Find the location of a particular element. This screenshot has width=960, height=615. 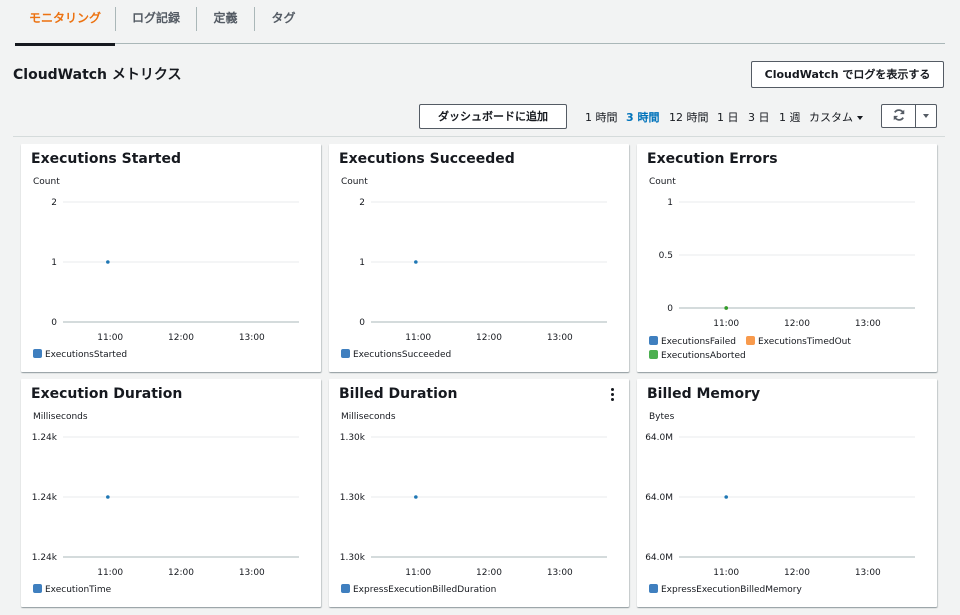

legend-item: ExecutionsAborted is located at coordinates (697, 356).